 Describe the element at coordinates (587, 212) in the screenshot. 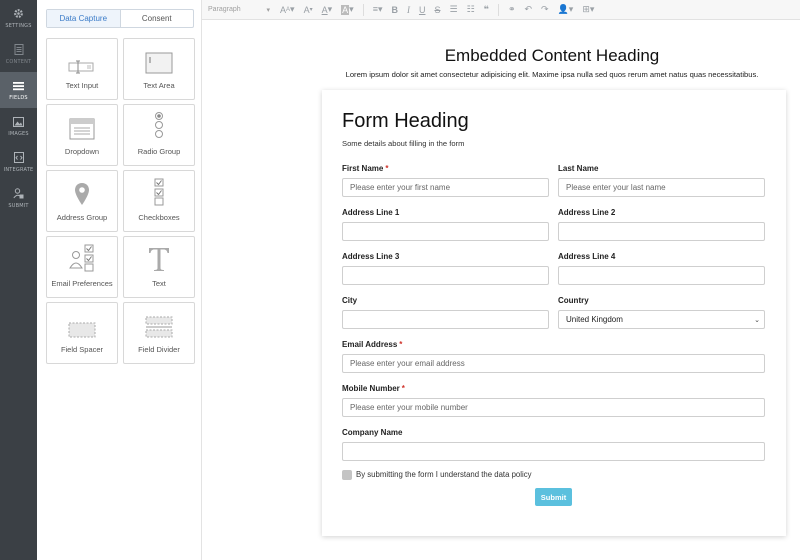

I see `address-line-2-label: Address Line 2` at that location.